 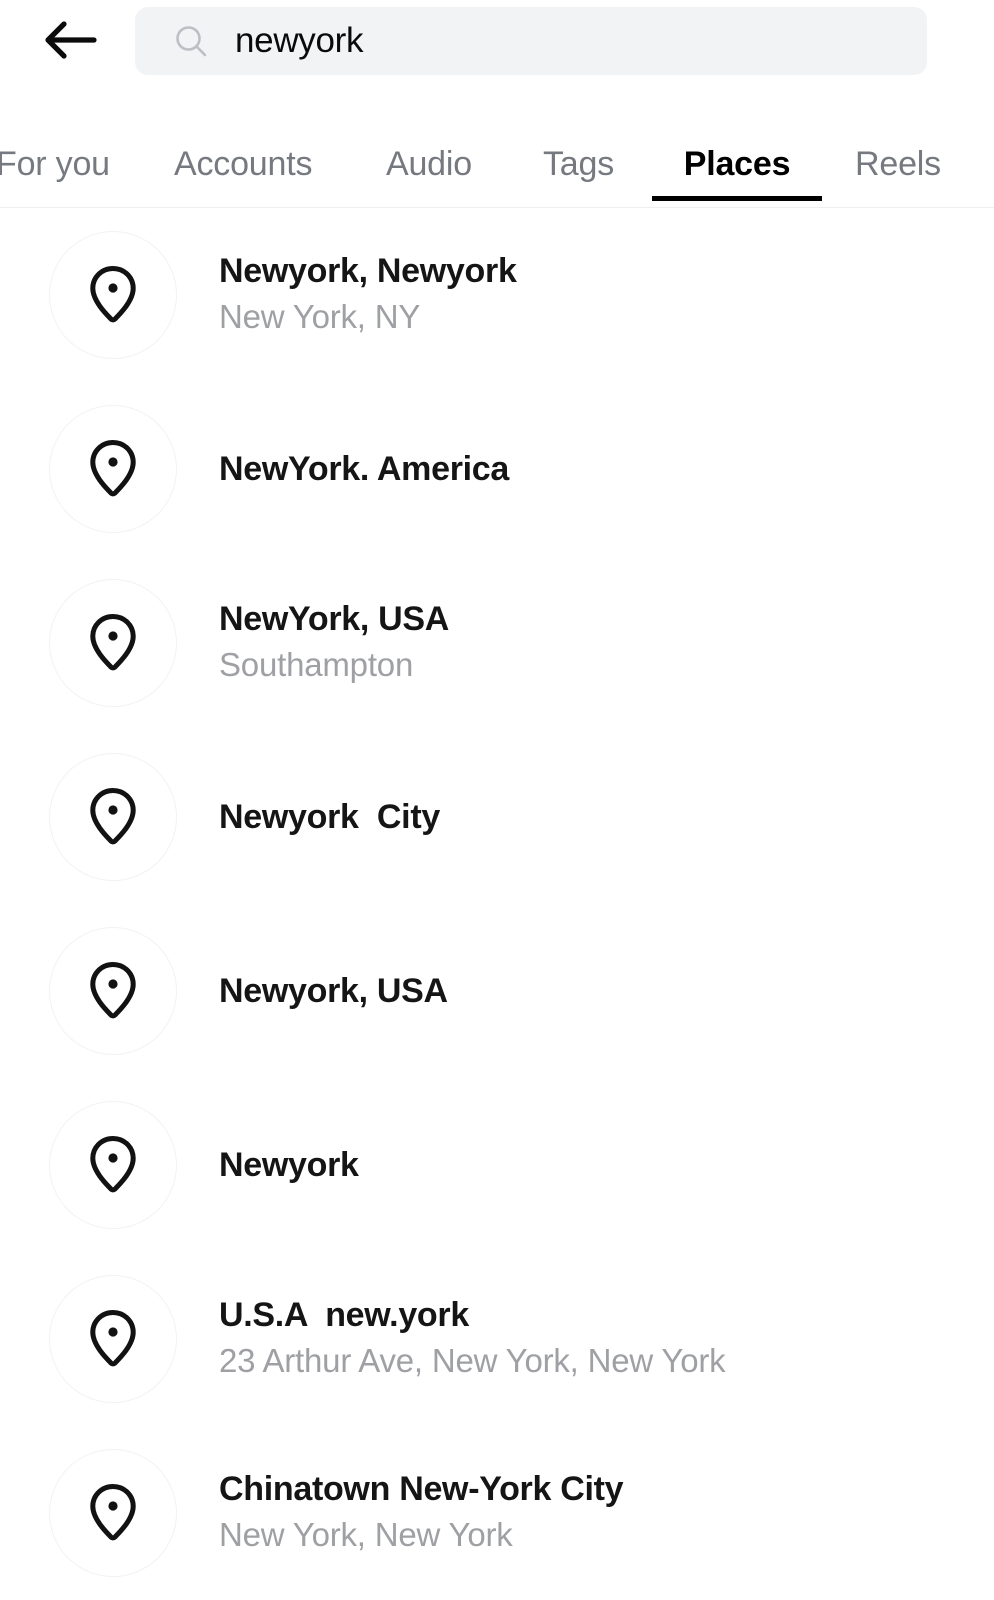 I want to click on place-result-text: Newyork, Newyork New York, NY, so click(x=368, y=295).